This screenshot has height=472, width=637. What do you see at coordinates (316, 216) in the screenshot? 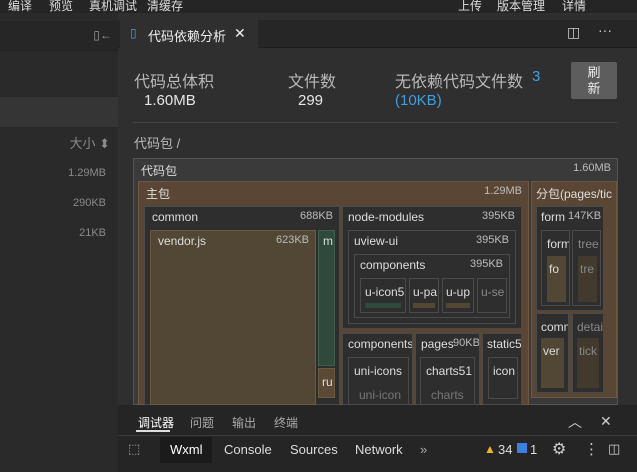
I see `common-size: 688KB` at bounding box center [316, 216].